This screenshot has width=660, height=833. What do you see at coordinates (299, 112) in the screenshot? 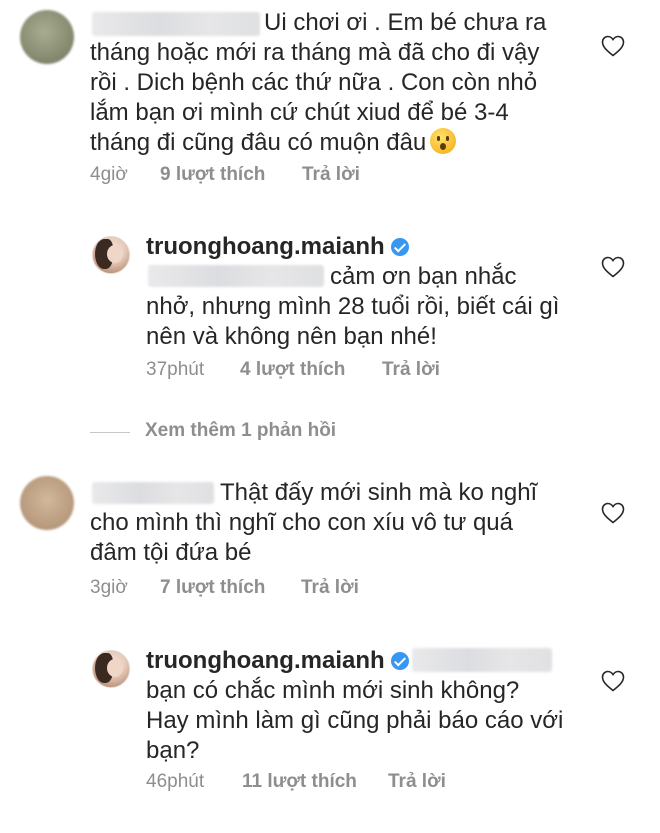
I see `comment-text: lắm bạn ơi mình cứ chút xiud để bé 3-4` at bounding box center [299, 112].